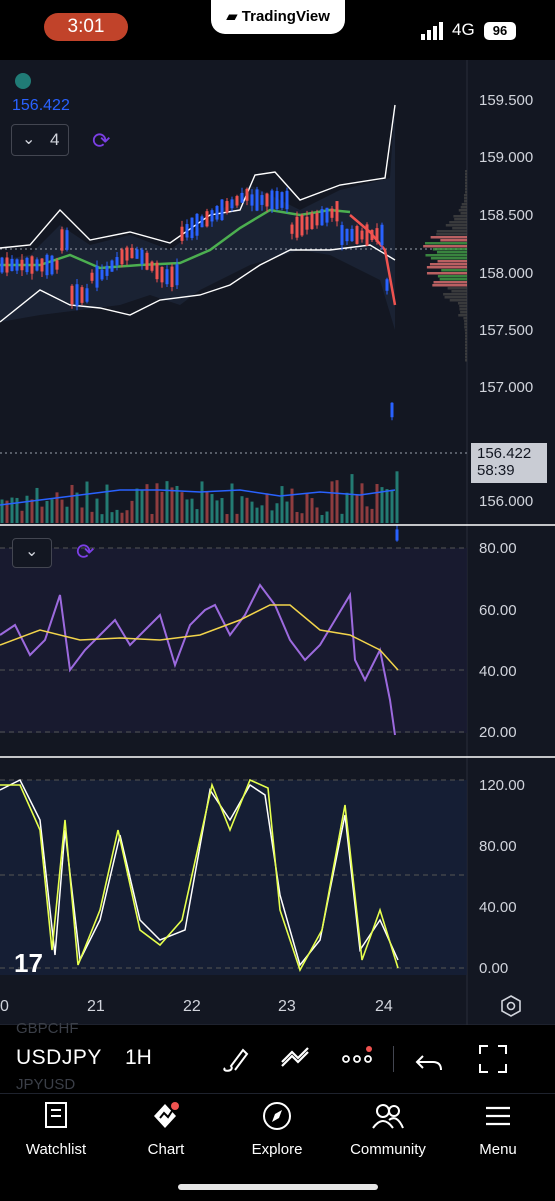  I want to click on tab-label: Community, so click(388, 1149).